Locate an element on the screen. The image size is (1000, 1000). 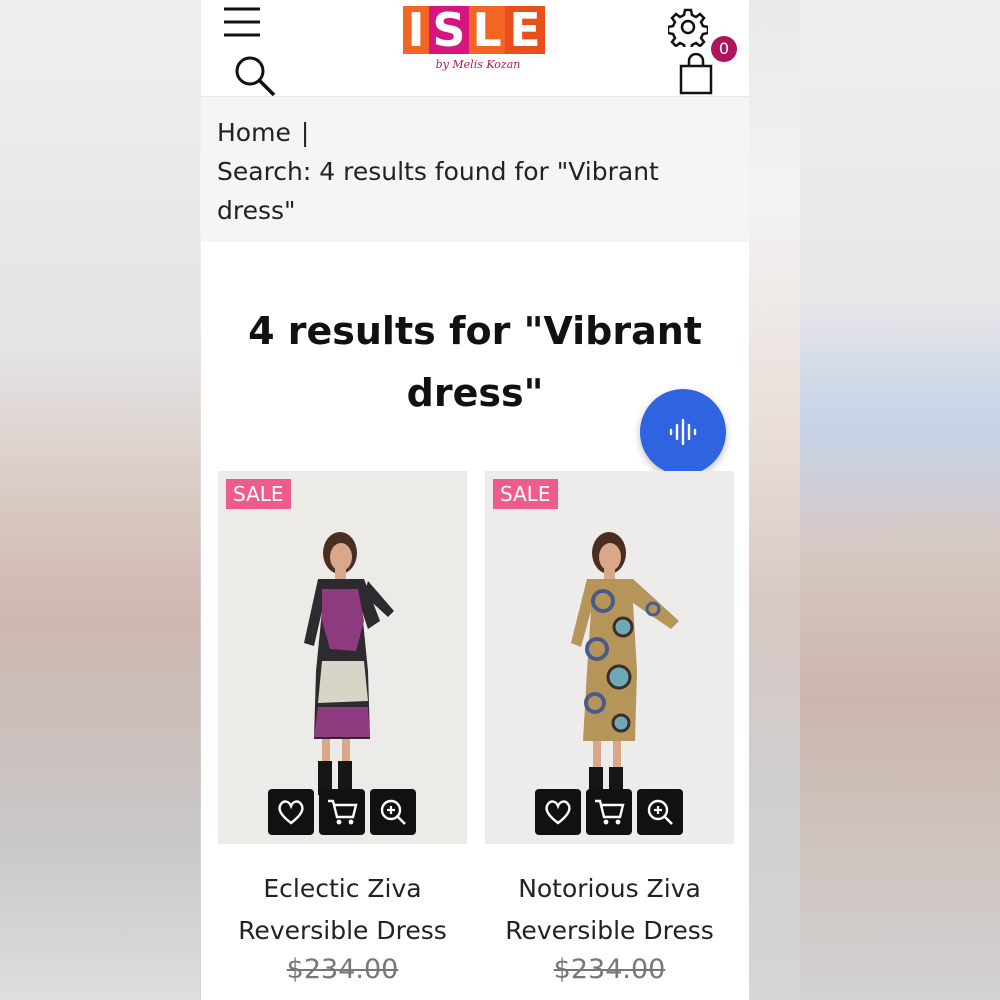
shopping-bag-icon is located at coordinates (696, 74).